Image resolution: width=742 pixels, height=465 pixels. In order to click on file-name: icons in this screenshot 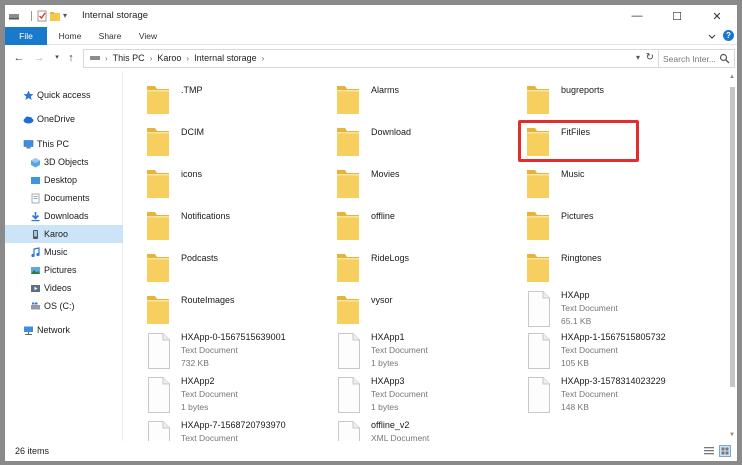, I will do `click(192, 174)`.